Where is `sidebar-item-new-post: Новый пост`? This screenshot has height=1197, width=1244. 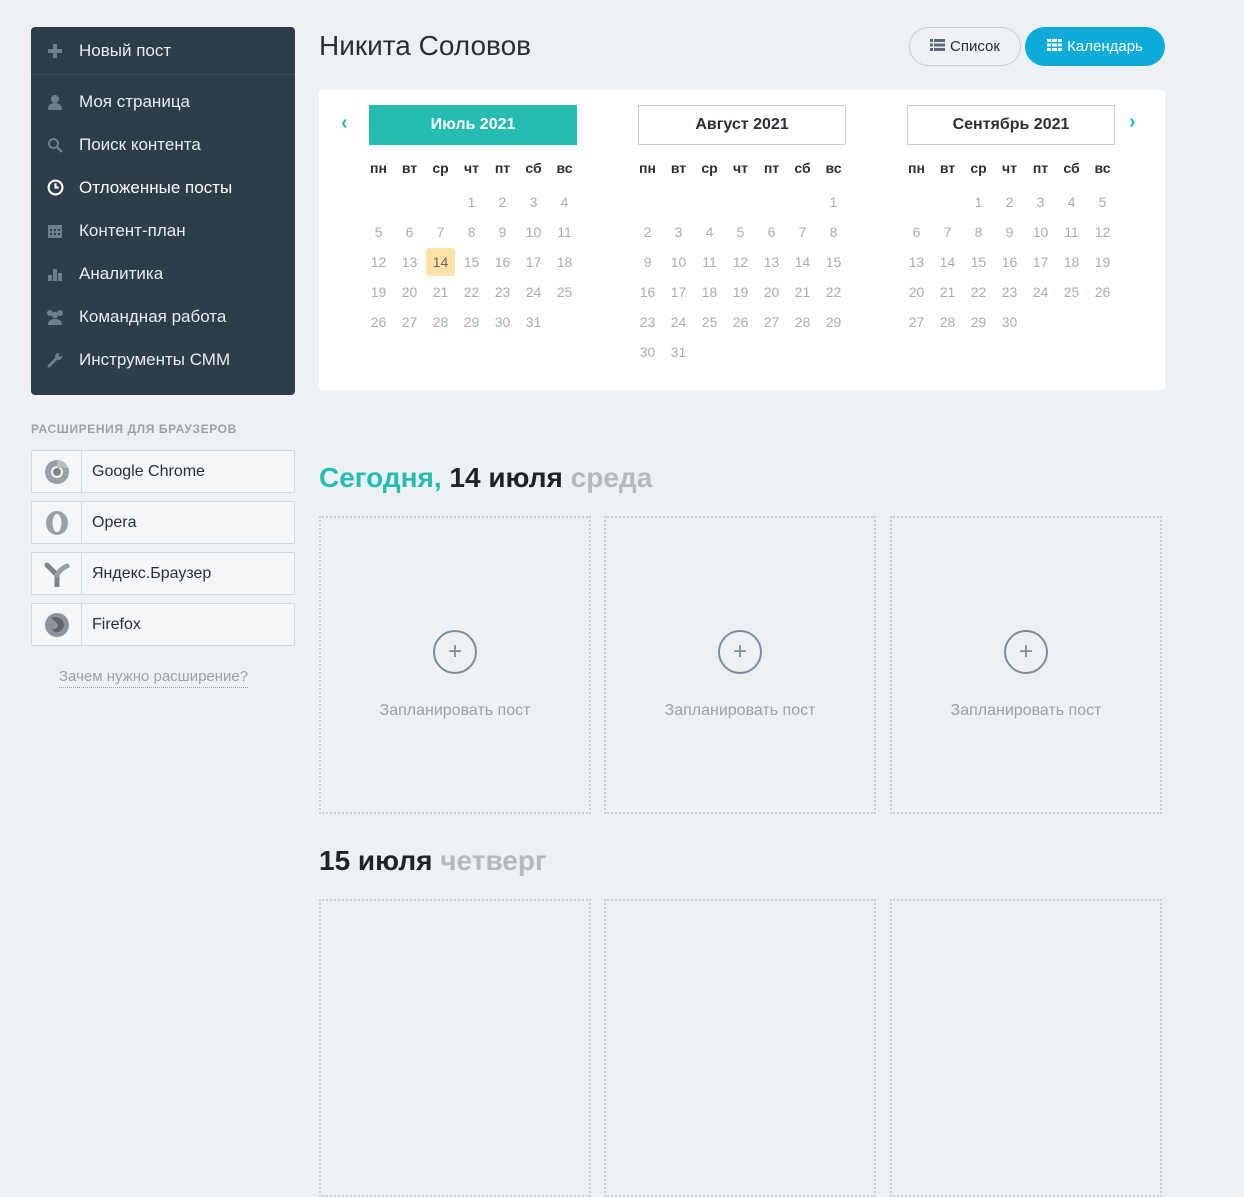 sidebar-item-new-post: Новый пост is located at coordinates (163, 51).